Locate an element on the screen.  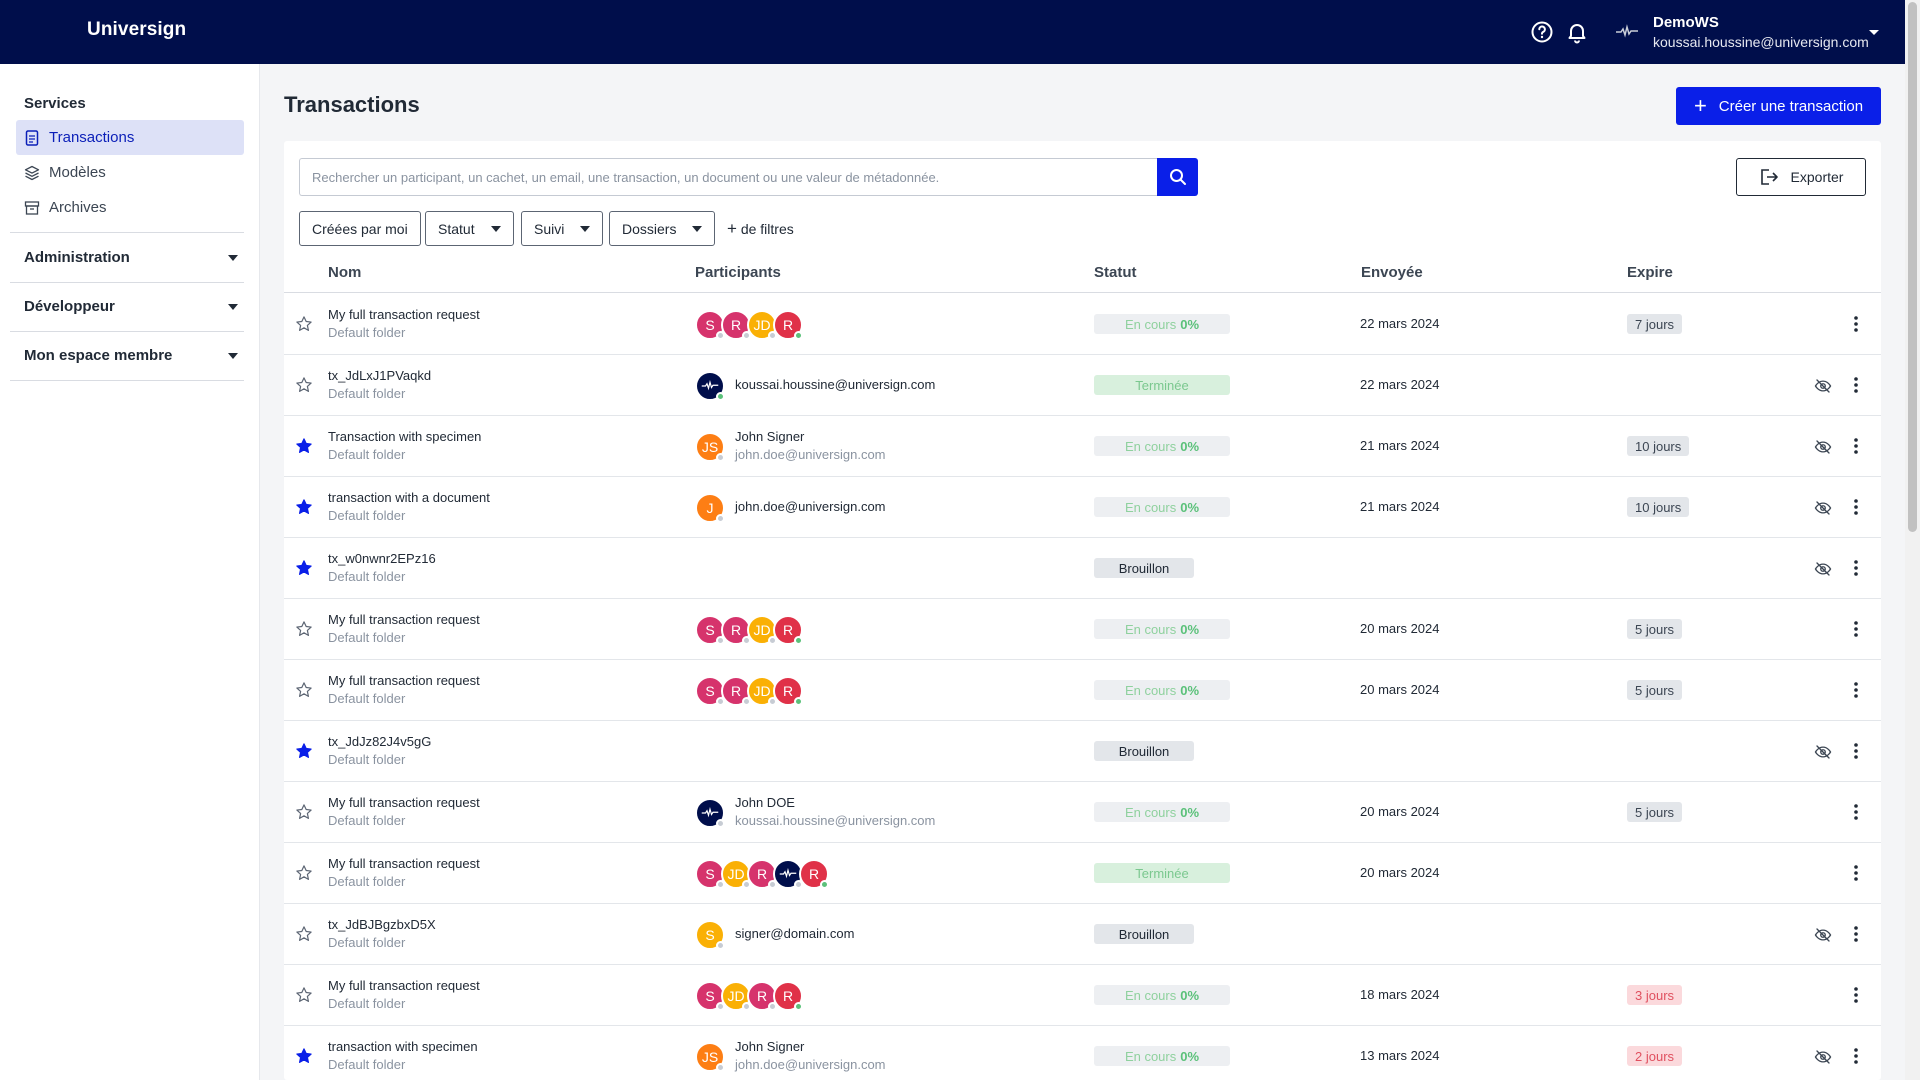
transaction-name: tx_w0nwnr2EPz16 is located at coordinates (382, 558).